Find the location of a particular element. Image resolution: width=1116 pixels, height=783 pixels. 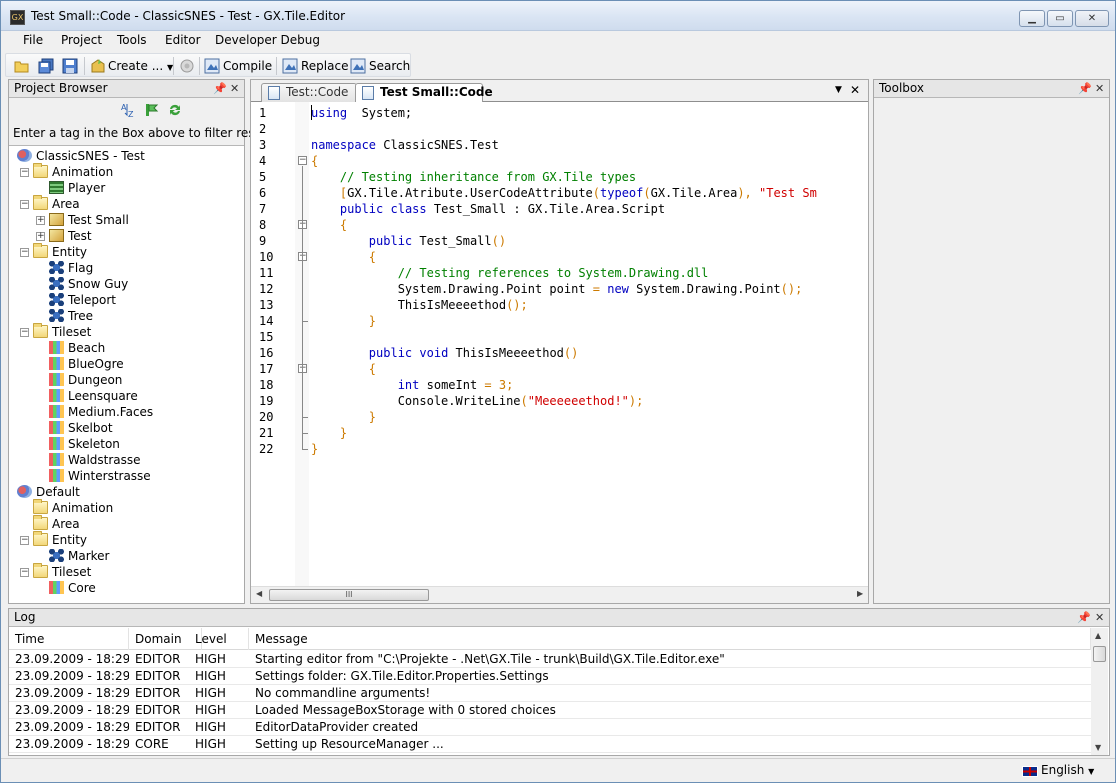

save-icon is located at coordinates (70, 66).